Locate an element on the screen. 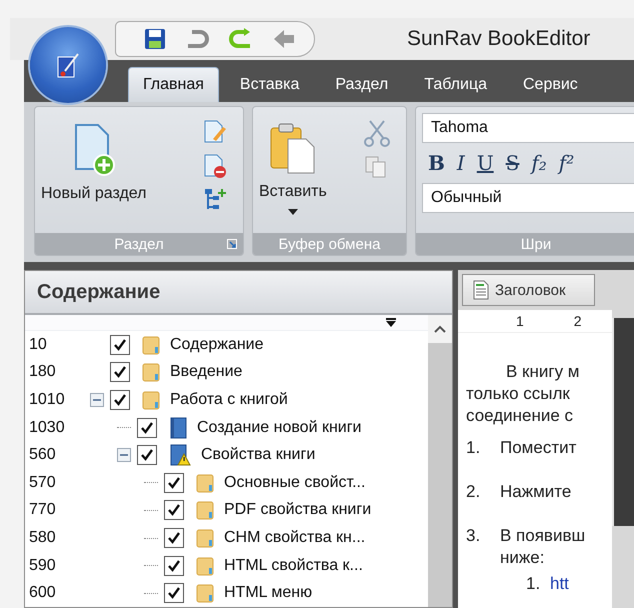 This screenshot has width=634, height=608. panel-title: Содержание is located at coordinates (238, 293).